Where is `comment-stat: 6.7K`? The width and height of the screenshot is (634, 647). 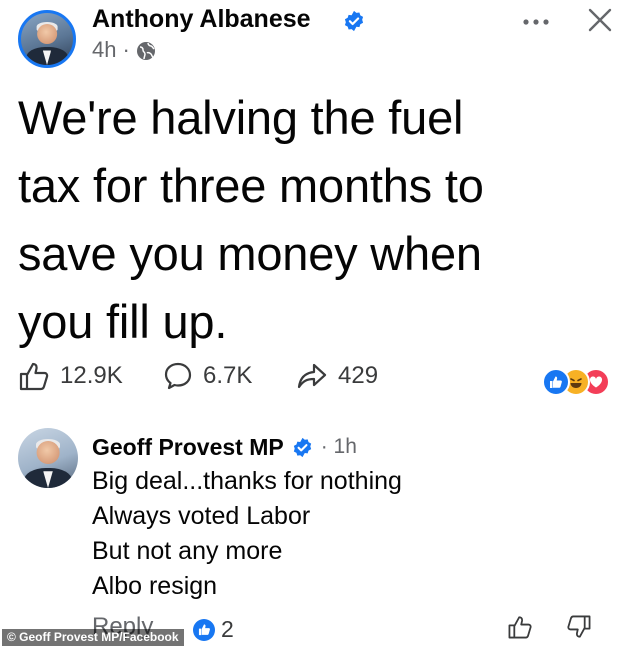
comment-stat: 6.7K is located at coordinates (207, 376).